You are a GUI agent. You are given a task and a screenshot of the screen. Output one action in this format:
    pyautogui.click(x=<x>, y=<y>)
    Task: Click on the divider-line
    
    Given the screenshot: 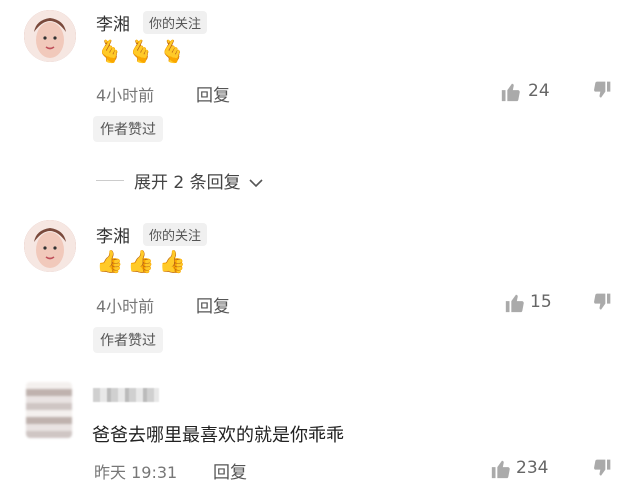 What is the action you would take?
    pyautogui.click(x=110, y=180)
    